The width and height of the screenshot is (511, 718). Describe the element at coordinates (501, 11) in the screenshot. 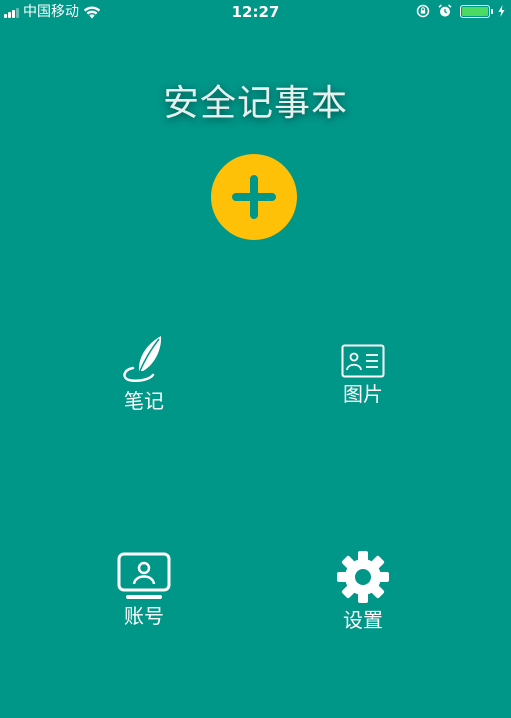

I see `charging-icon` at that location.